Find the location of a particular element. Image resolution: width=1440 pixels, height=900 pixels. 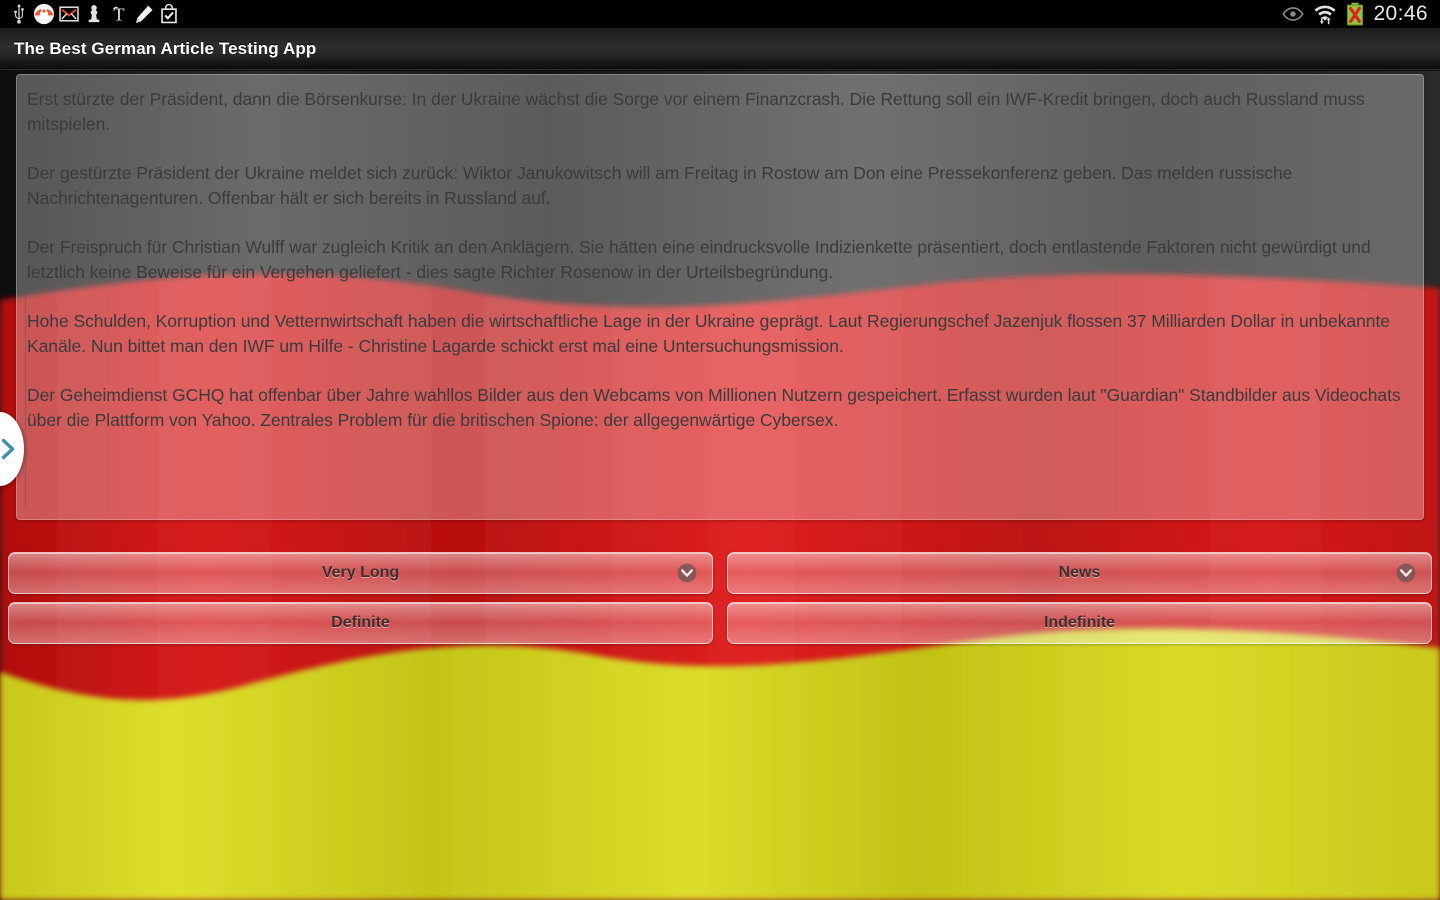

status-bar-system-icons: 20:46 is located at coordinates (1361, 14).